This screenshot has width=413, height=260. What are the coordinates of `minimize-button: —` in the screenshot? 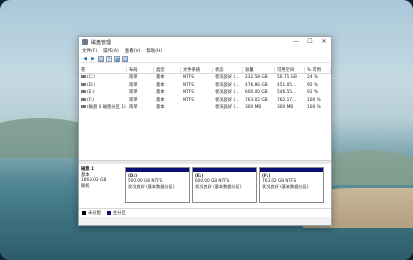 It's located at (296, 42).